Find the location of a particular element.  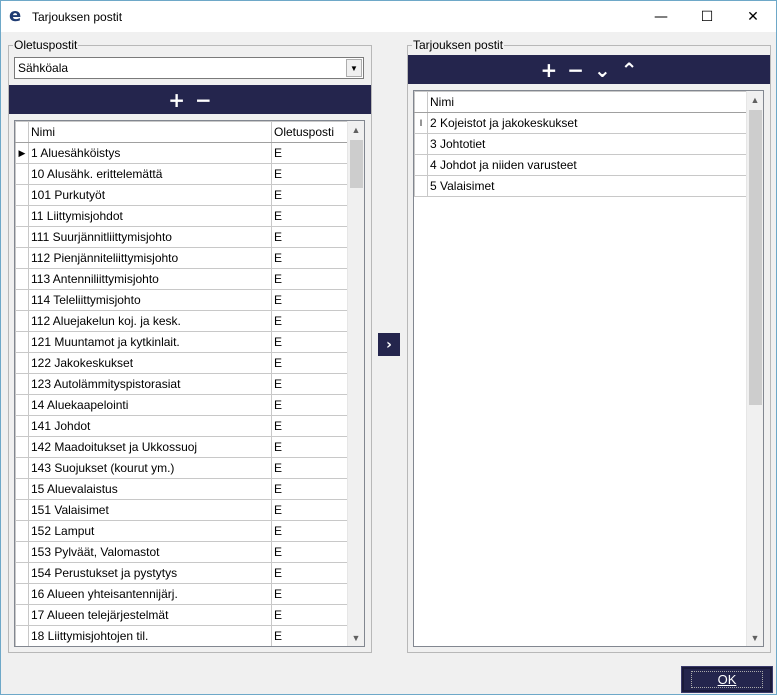

table-row: 141 Johdot E is located at coordinates (182, 426).